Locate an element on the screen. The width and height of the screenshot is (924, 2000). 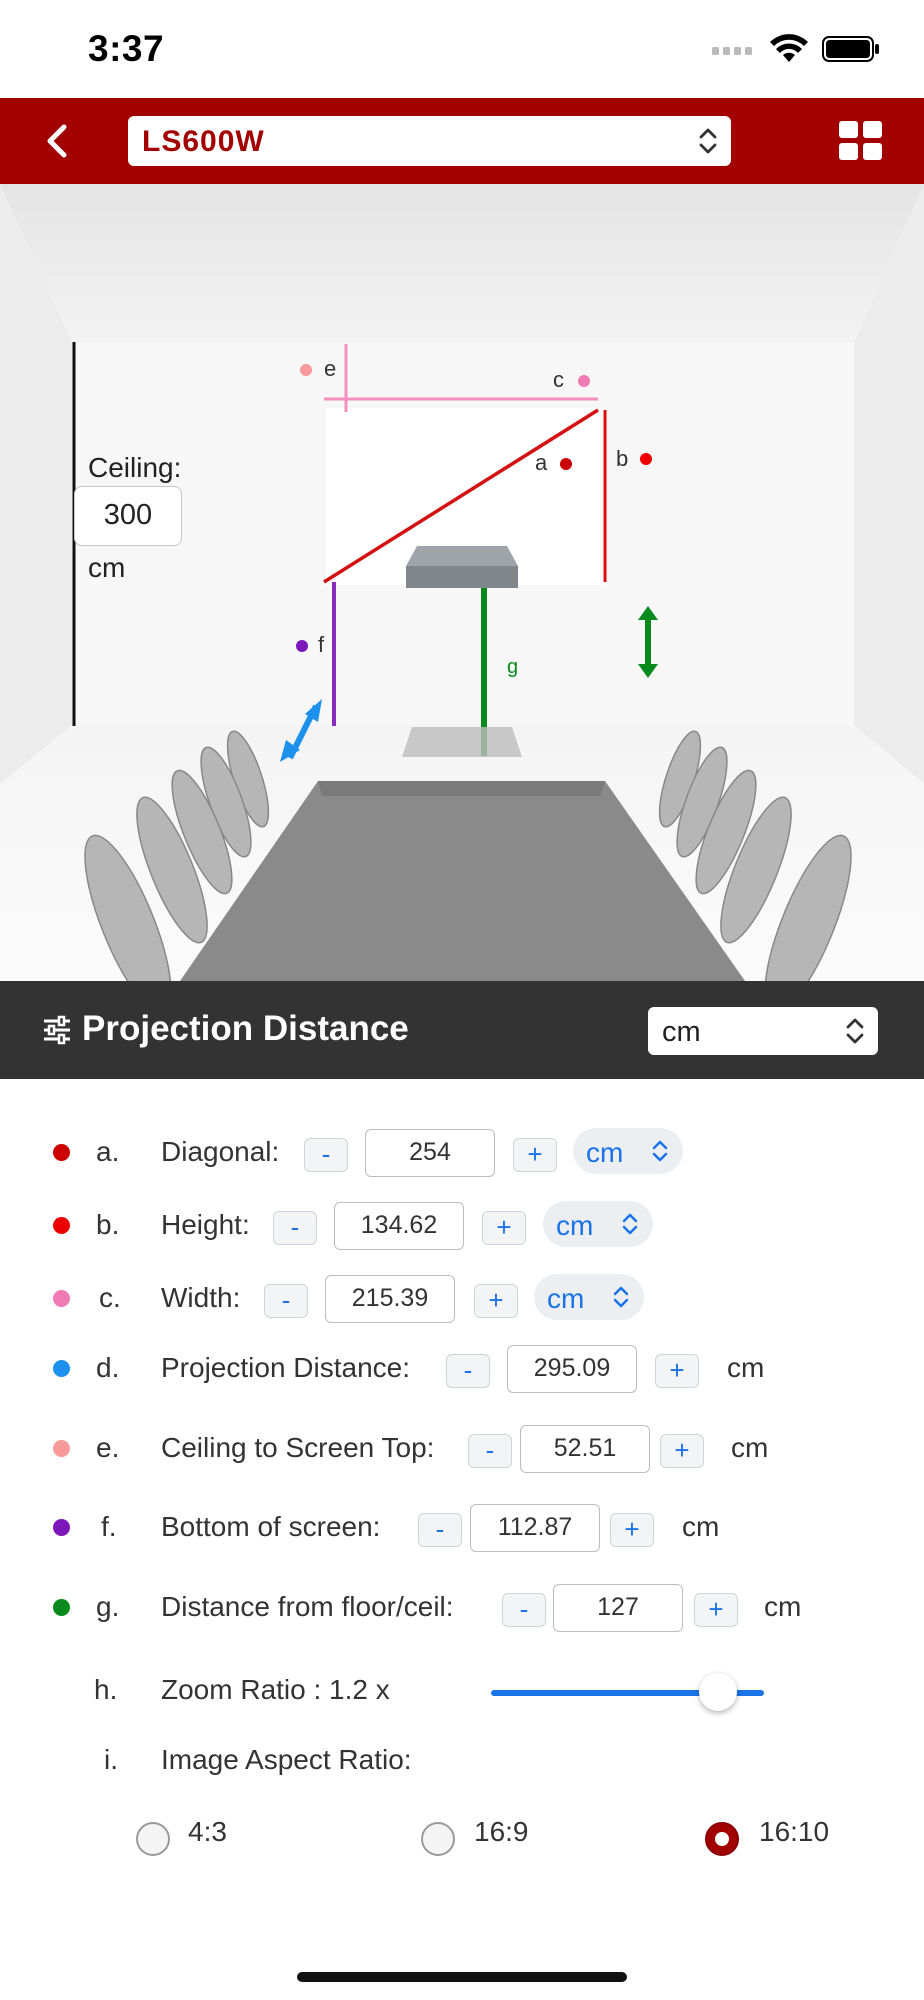
grid-menu-button is located at coordinates (861, 141).